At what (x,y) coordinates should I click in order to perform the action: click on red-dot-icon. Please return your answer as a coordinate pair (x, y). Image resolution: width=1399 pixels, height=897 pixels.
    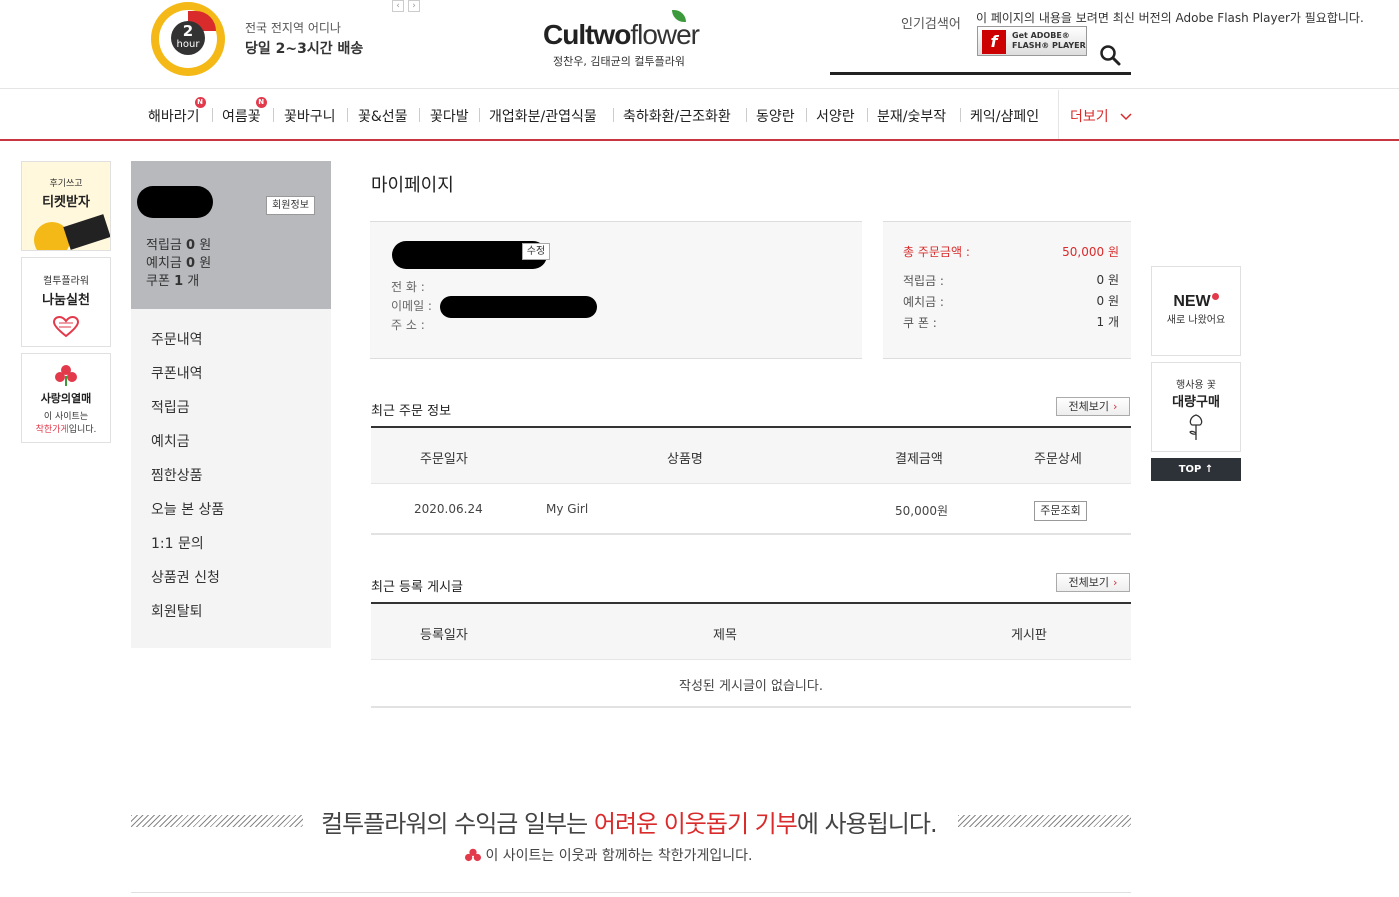
    Looking at the image, I should click on (1215, 296).